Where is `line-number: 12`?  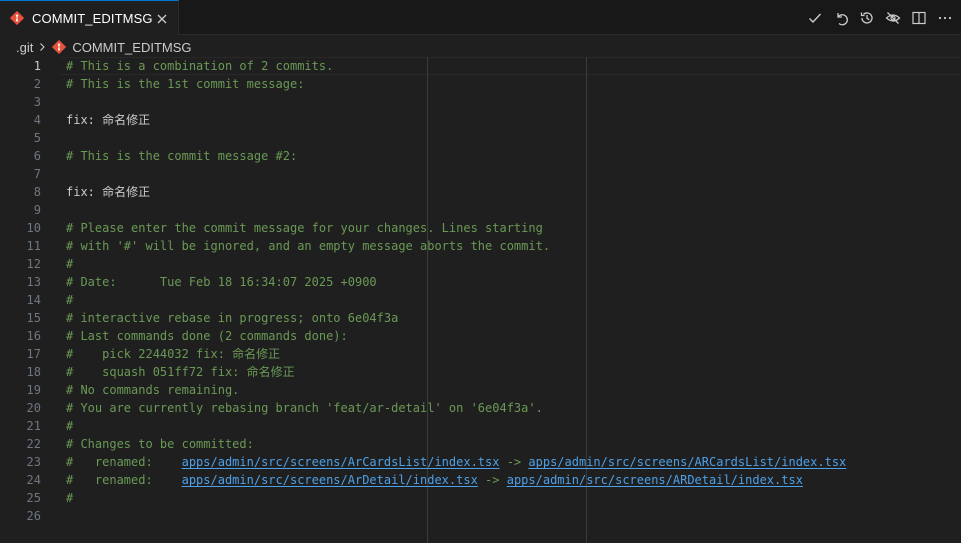
line-number: 12 is located at coordinates (33, 264).